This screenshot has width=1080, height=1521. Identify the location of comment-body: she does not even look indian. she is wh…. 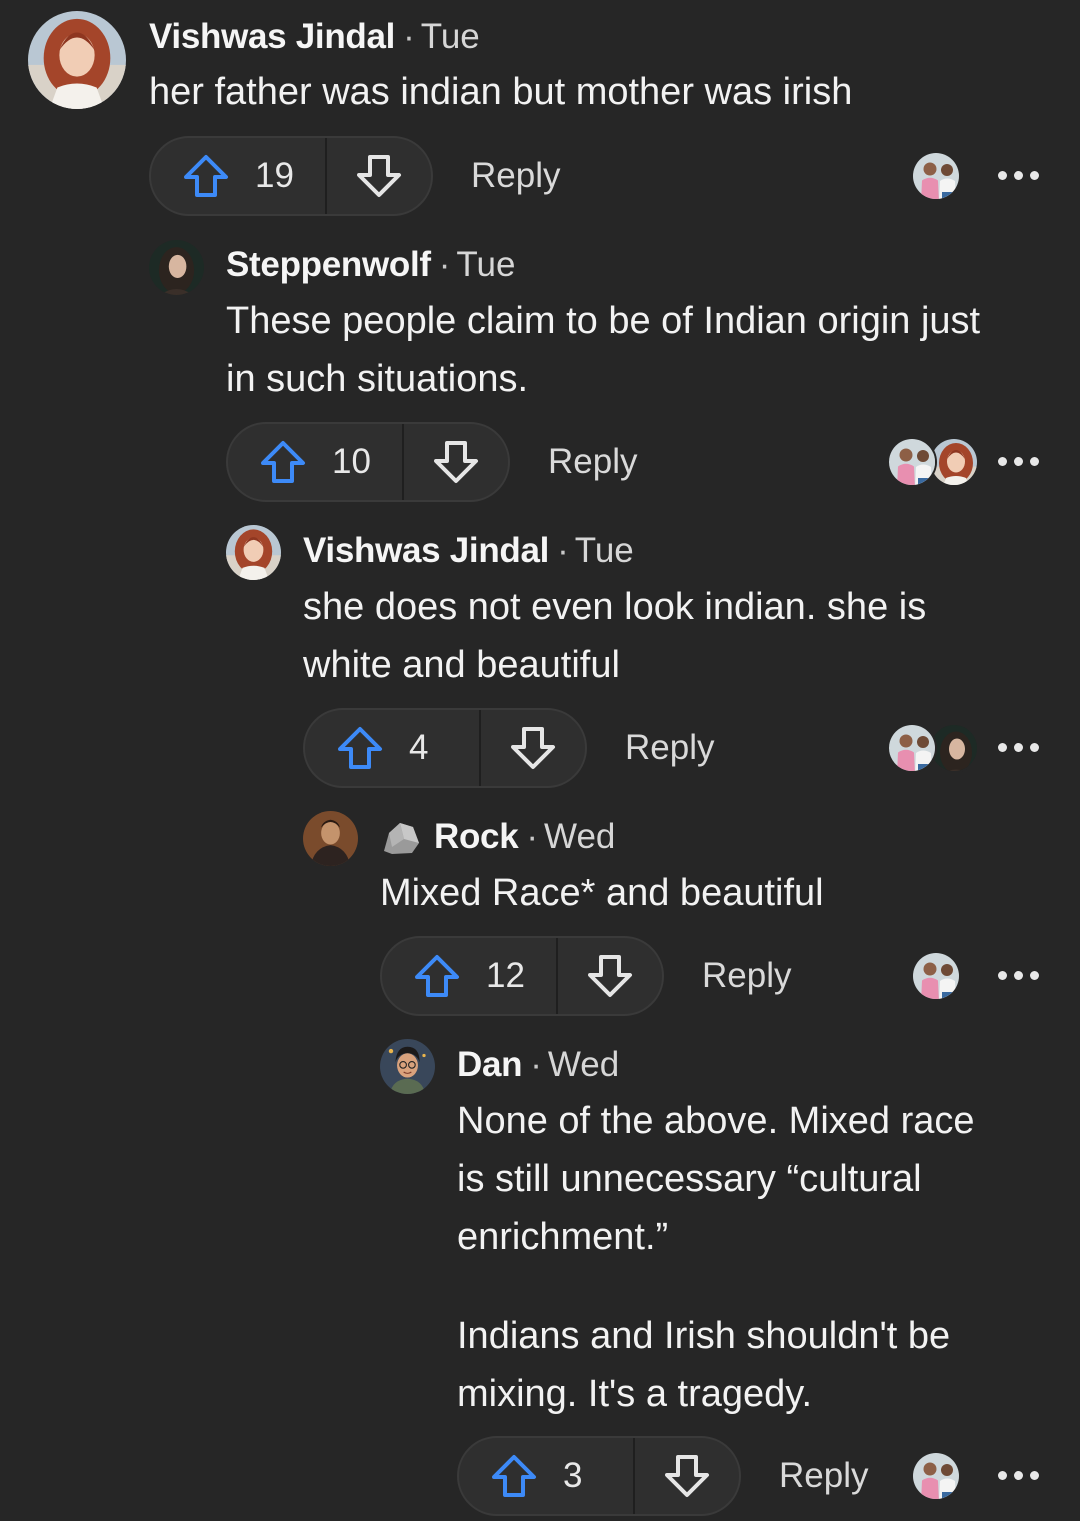
(614, 636).